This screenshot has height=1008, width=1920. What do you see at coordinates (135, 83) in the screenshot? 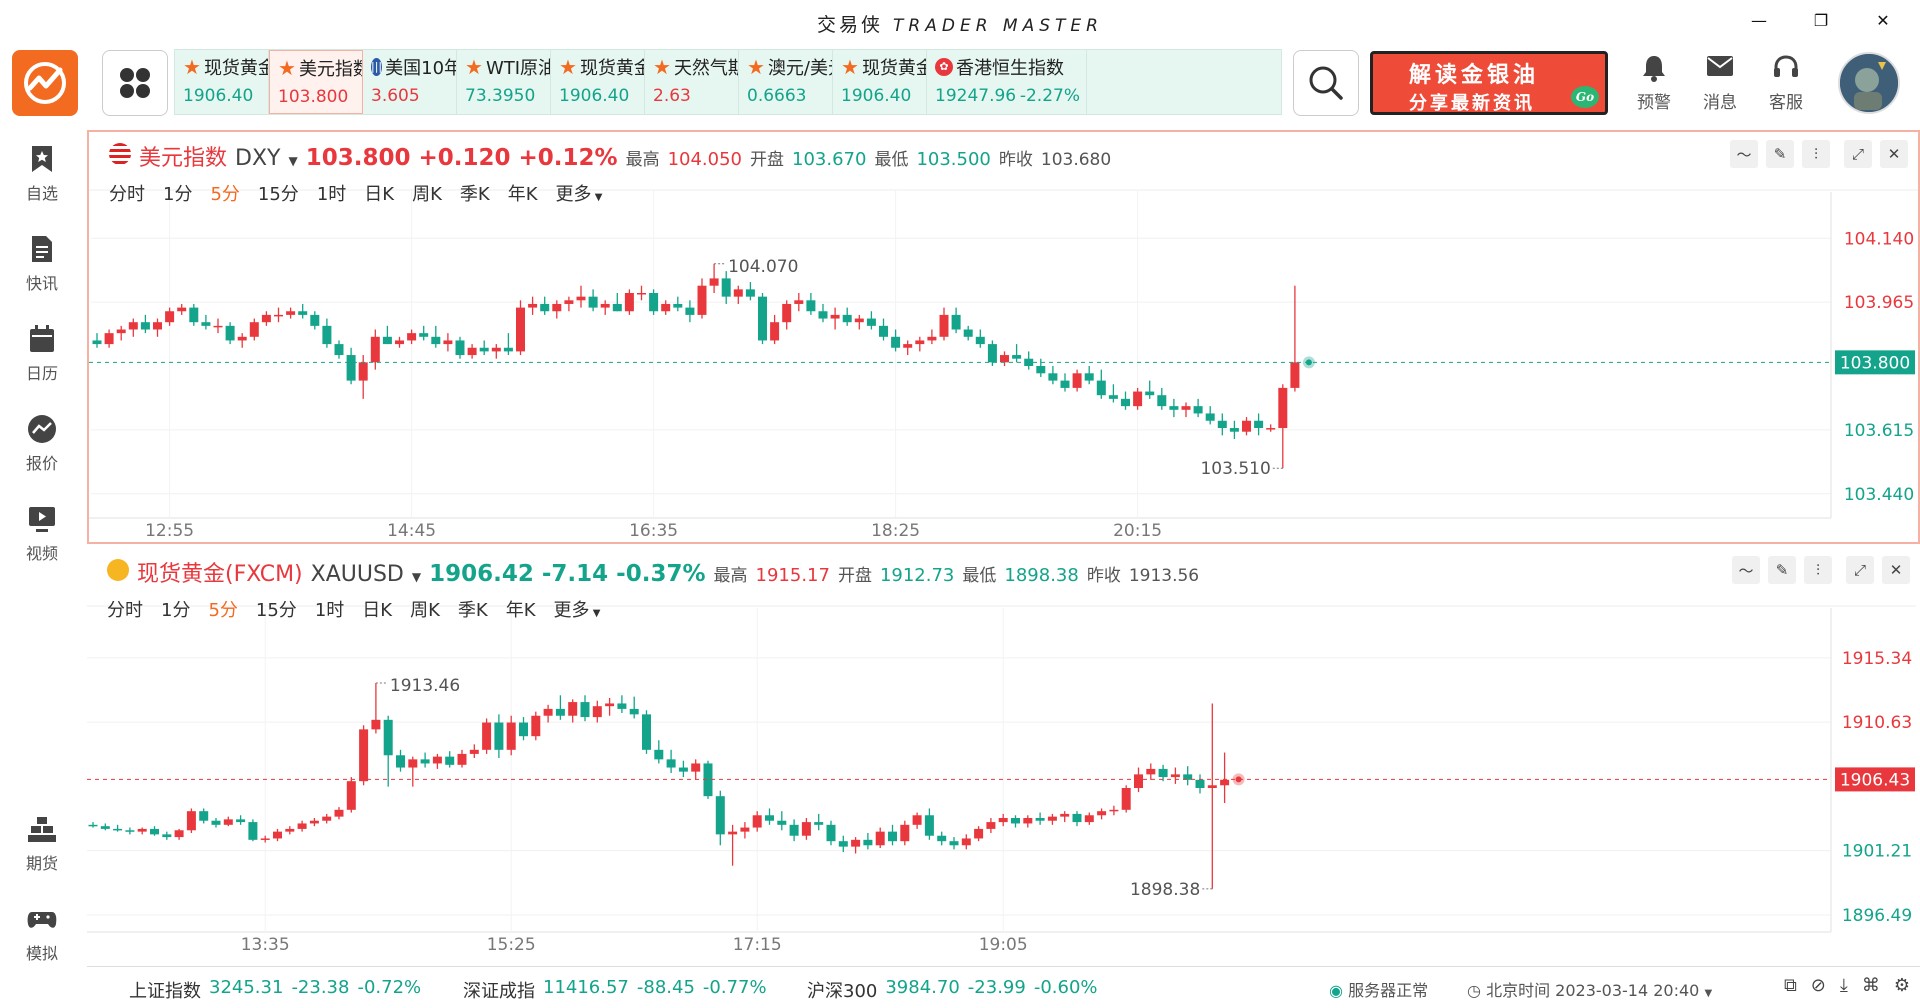
I see `apps-grid-button` at bounding box center [135, 83].